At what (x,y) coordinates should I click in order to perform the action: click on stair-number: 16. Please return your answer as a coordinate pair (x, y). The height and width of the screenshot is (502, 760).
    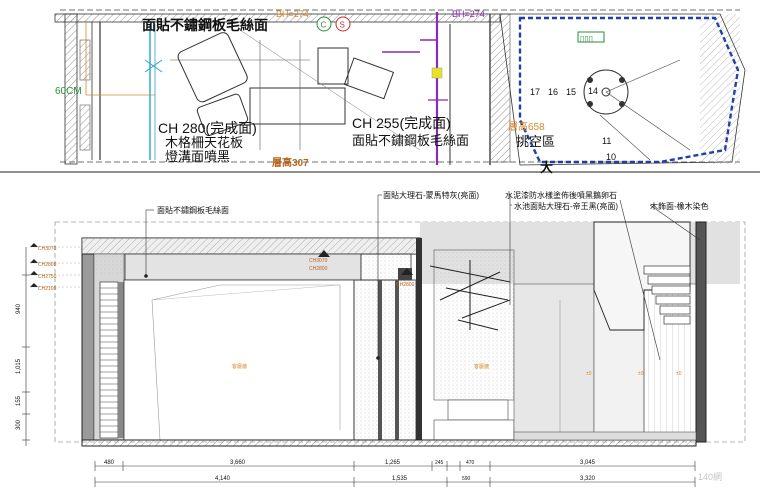
    Looking at the image, I should click on (553, 92).